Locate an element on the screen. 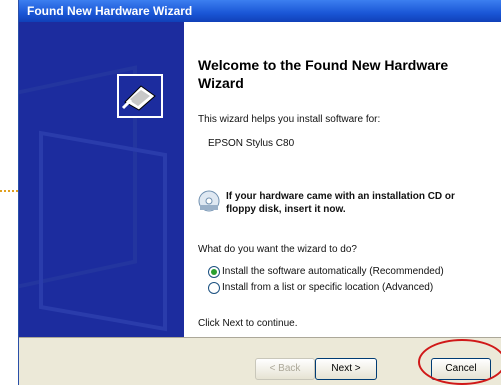  radio-install-from-list is located at coordinates (214, 288).